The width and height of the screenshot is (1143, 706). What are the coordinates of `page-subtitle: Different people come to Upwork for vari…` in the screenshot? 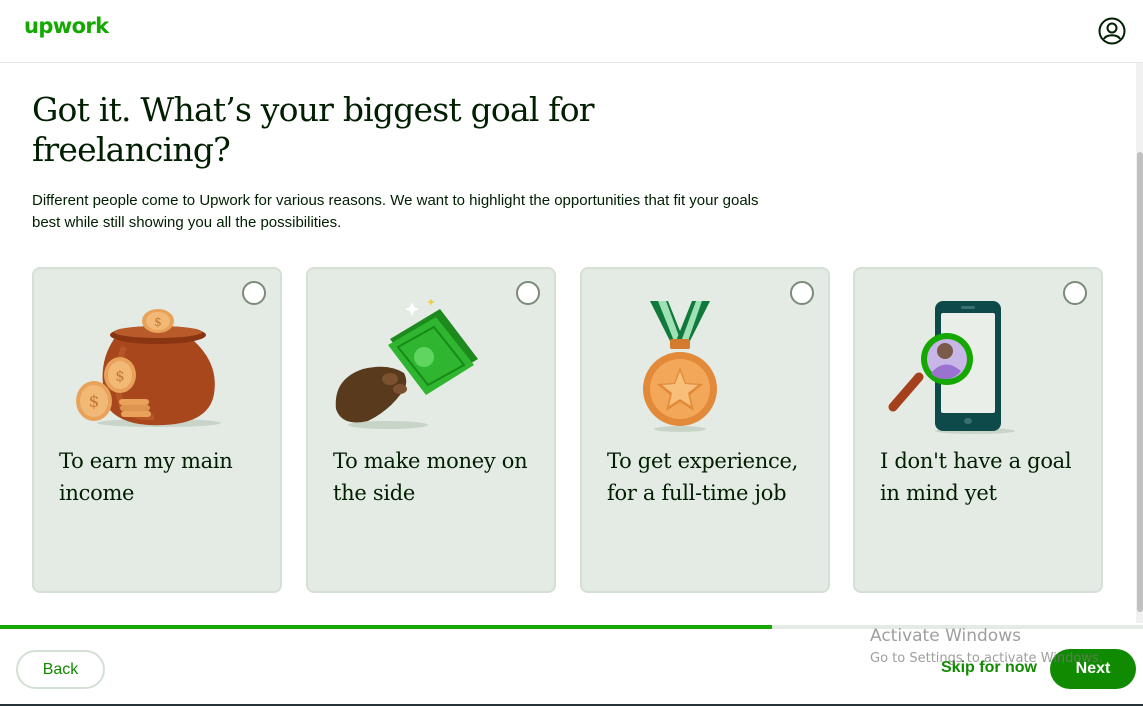 It's located at (395, 211).